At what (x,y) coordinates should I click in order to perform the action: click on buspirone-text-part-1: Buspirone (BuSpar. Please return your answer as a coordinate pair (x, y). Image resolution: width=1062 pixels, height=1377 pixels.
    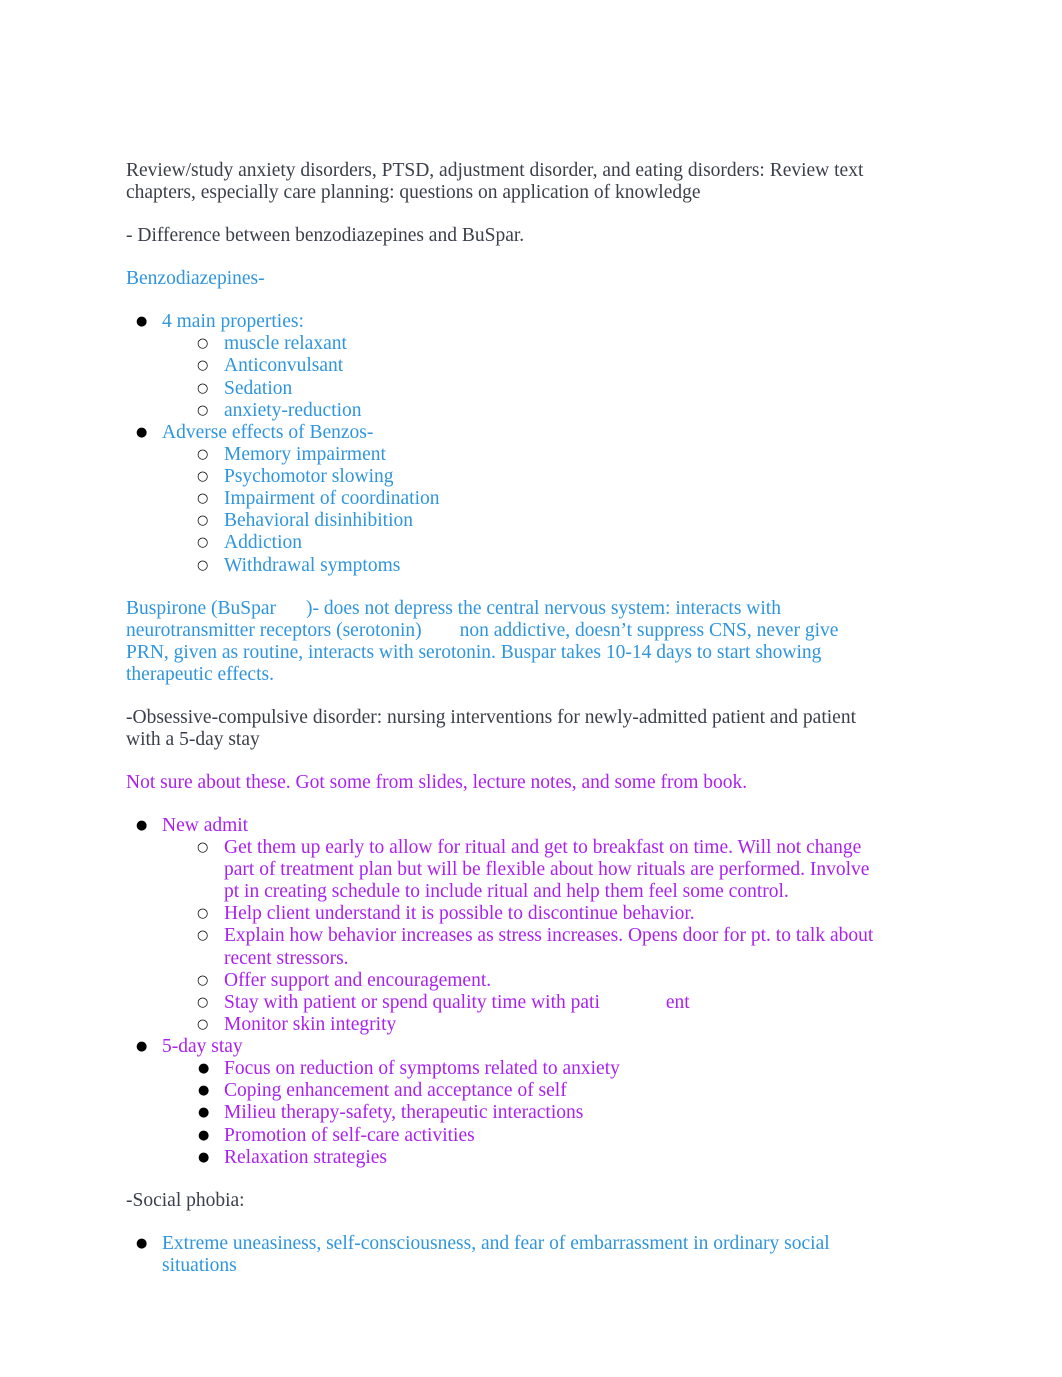
    Looking at the image, I should click on (201, 608).